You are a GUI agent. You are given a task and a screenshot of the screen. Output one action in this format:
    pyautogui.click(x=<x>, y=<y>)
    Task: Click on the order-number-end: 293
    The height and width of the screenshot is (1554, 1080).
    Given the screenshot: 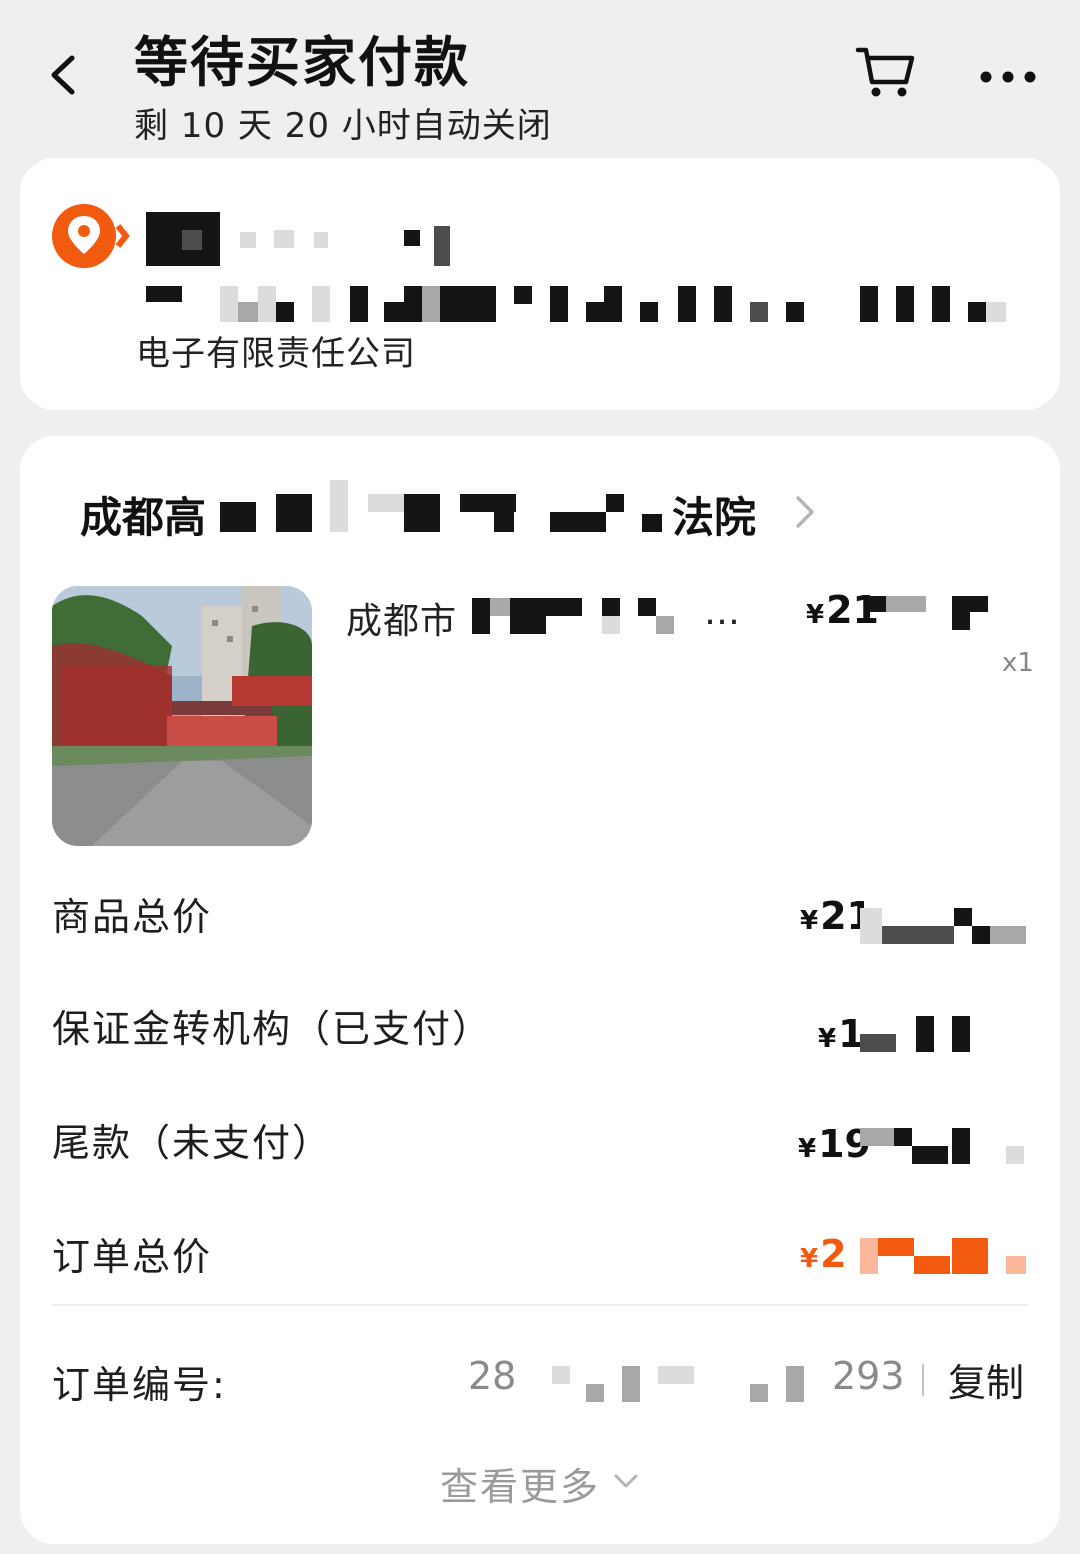 What is the action you would take?
    pyautogui.click(x=868, y=1376)
    